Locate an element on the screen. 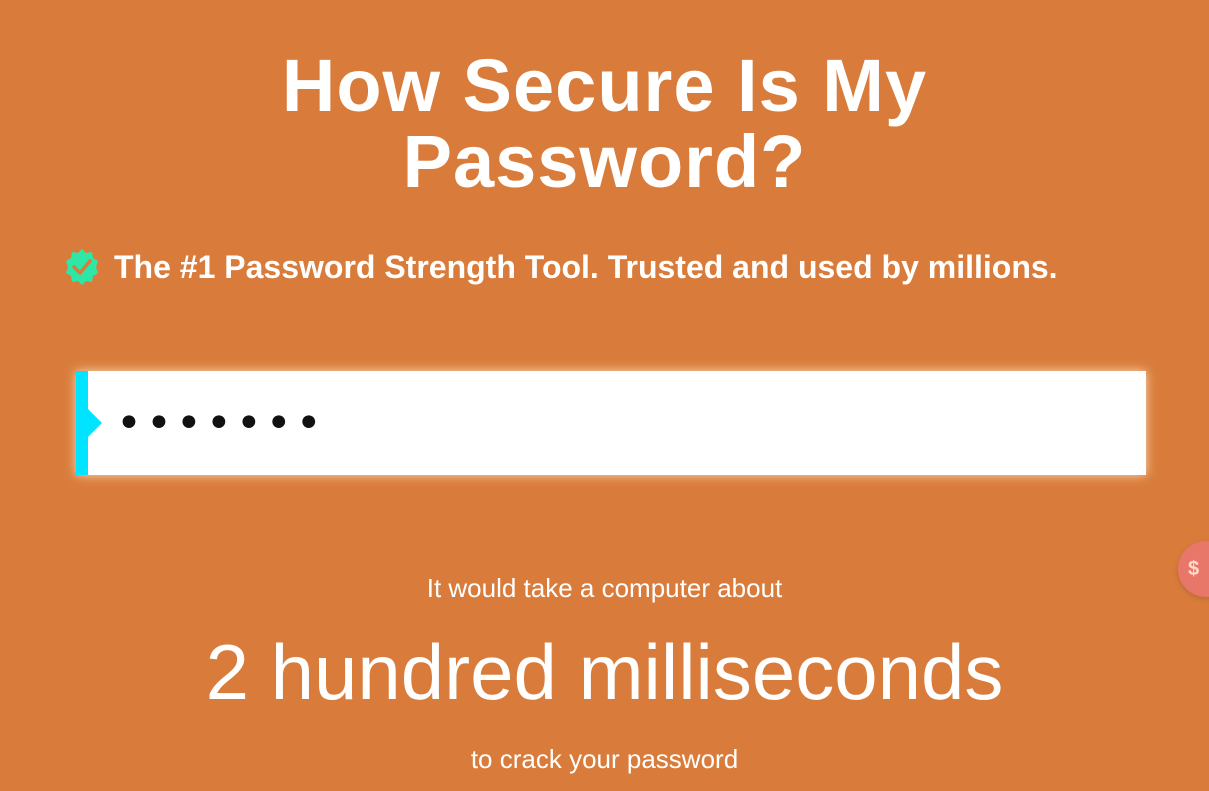 The height and width of the screenshot is (791, 1209). password-field-container is located at coordinates (611, 423).